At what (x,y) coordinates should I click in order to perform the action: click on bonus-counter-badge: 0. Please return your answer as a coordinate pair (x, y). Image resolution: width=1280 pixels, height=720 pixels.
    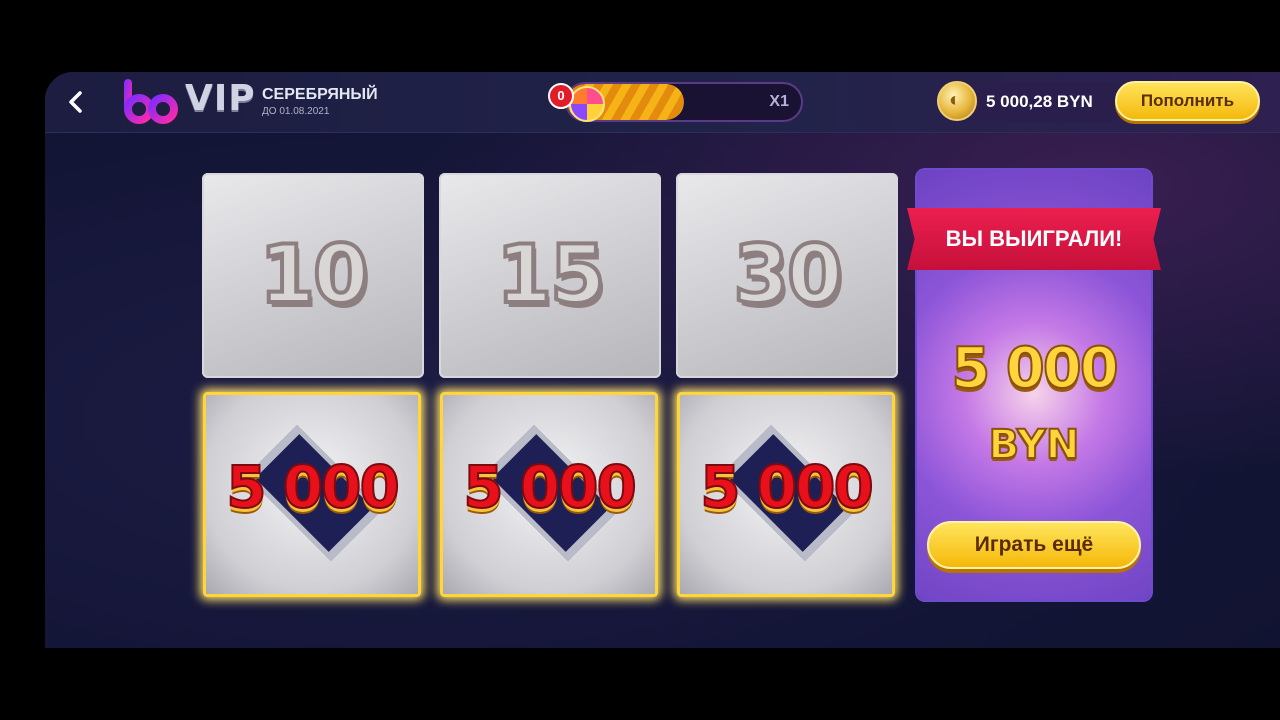
    Looking at the image, I should click on (561, 96).